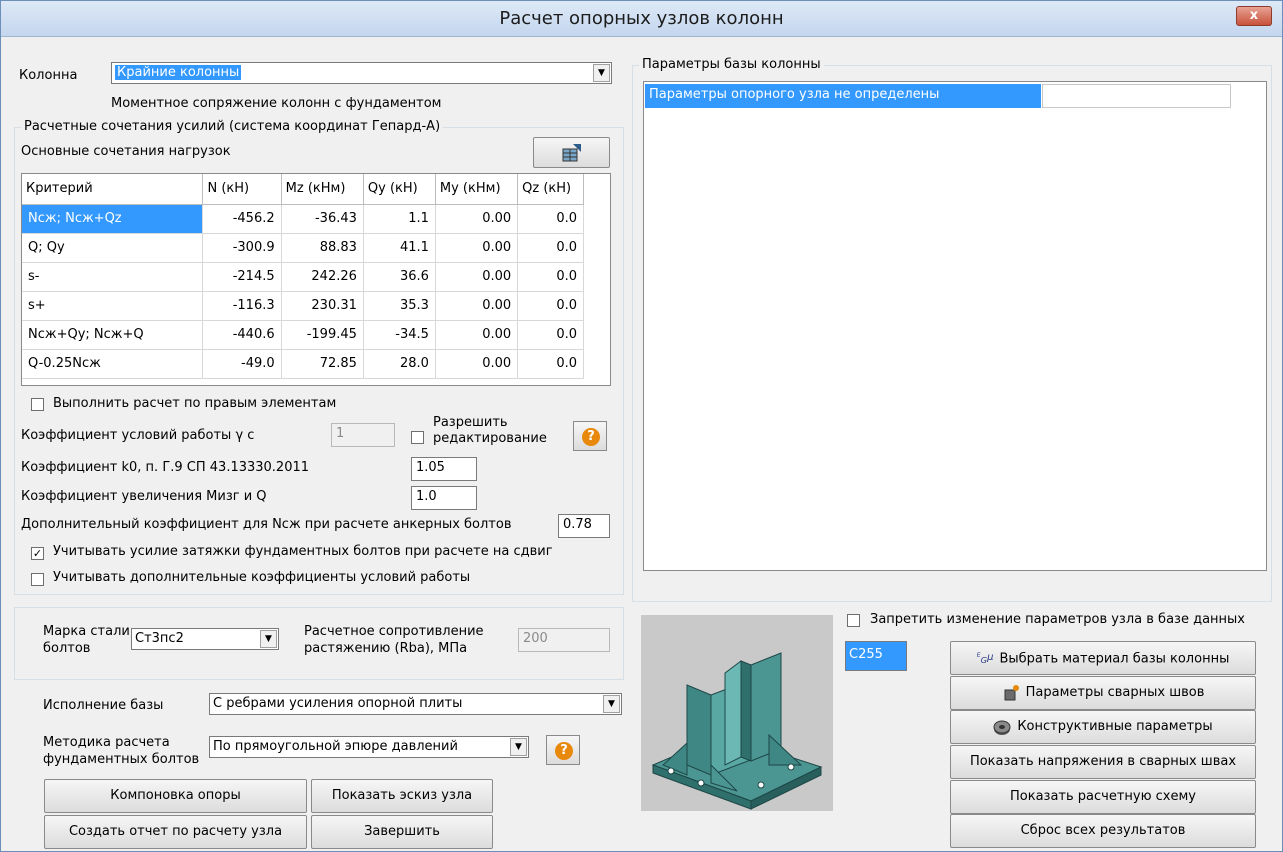  Describe the element at coordinates (1103, 797) in the screenshot. I see `scheme-button: Показать расчетную схему` at that location.